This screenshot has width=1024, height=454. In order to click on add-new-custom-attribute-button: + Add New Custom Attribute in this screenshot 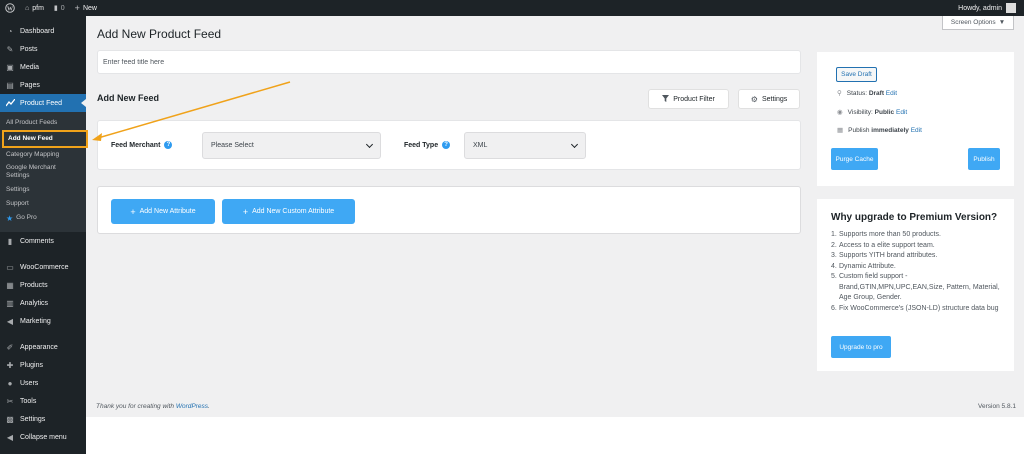, I will do `click(288, 211)`.